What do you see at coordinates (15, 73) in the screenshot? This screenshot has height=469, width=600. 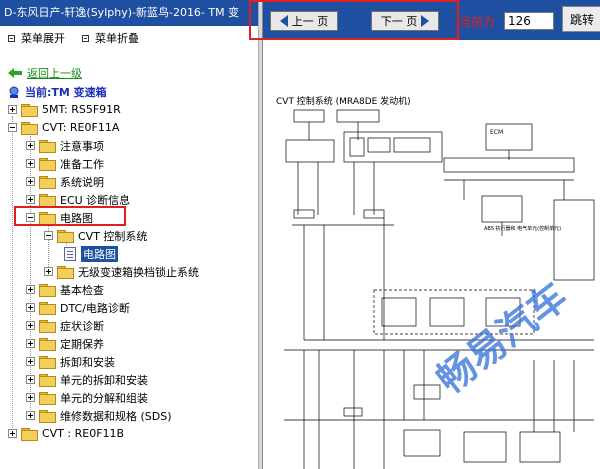 I see `back-arrow-icon` at bounding box center [15, 73].